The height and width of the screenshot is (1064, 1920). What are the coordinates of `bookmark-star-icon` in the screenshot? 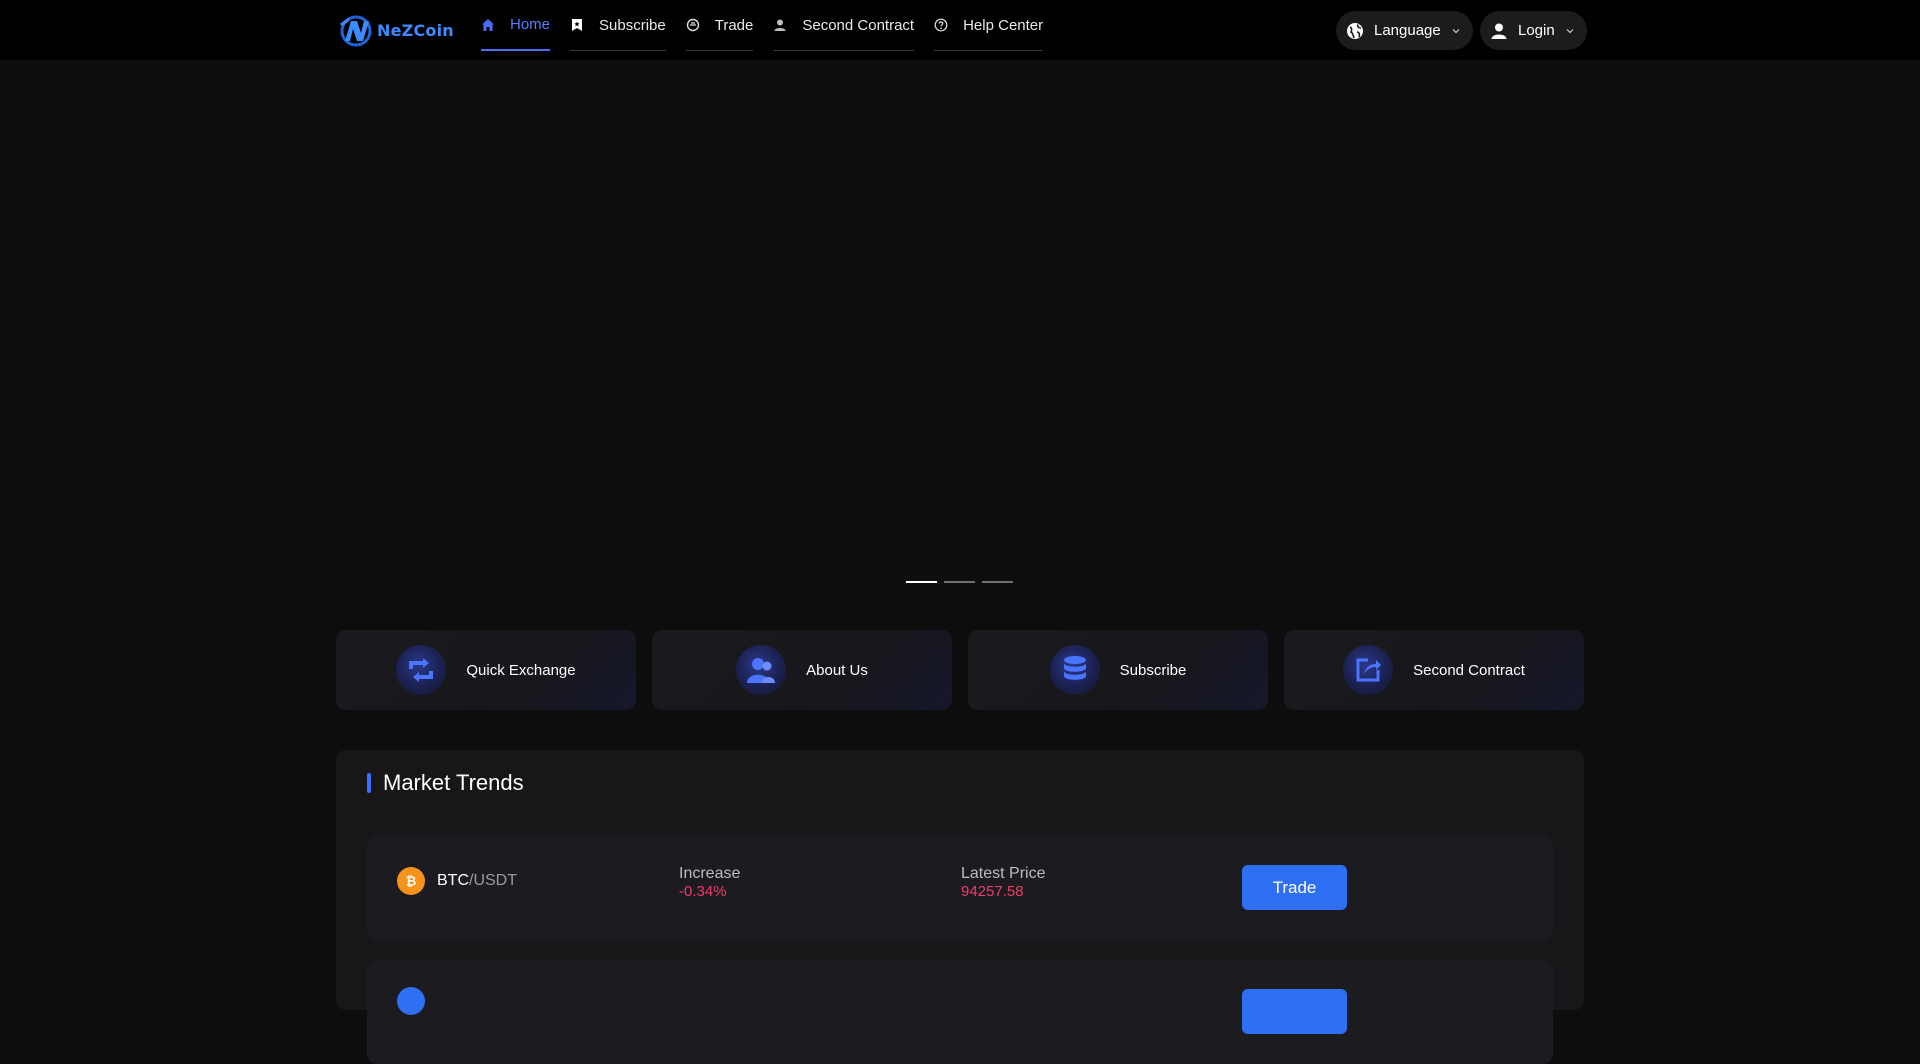 It's located at (577, 25).